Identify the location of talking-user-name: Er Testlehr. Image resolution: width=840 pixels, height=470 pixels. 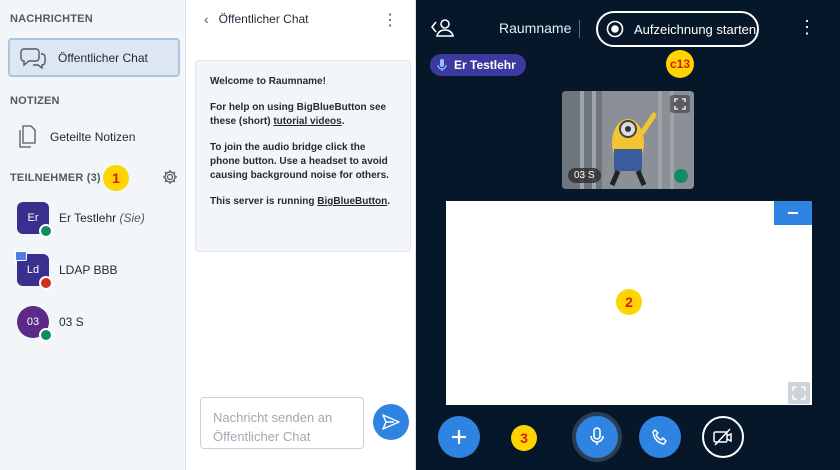
(485, 65).